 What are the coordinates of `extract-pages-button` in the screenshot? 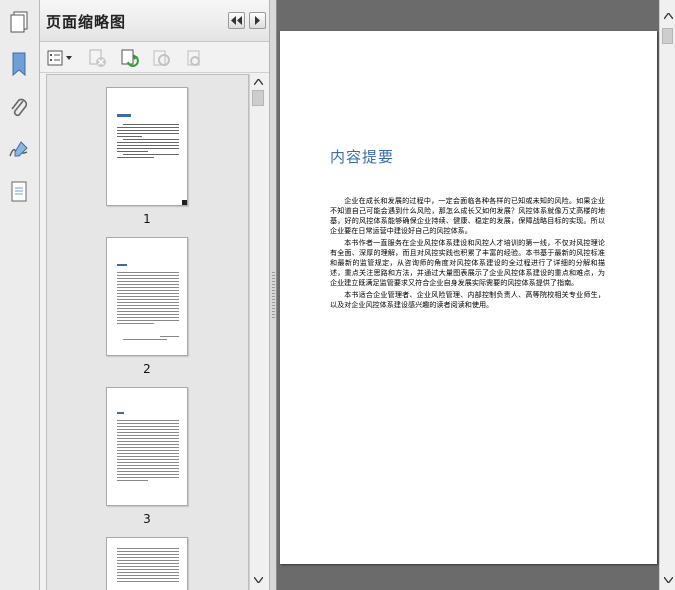 It's located at (194, 58).